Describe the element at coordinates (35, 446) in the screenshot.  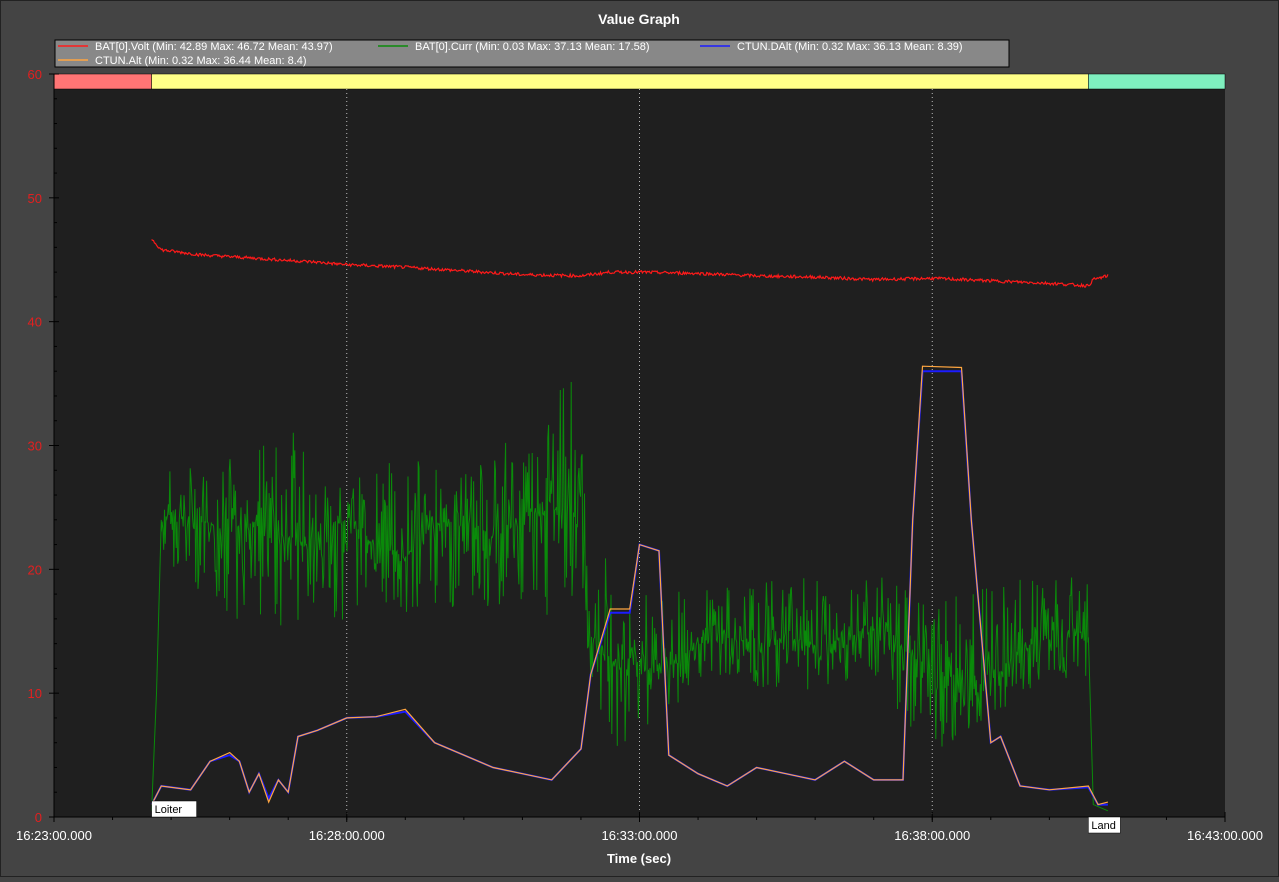
I see `y-tick-label: 30` at that location.